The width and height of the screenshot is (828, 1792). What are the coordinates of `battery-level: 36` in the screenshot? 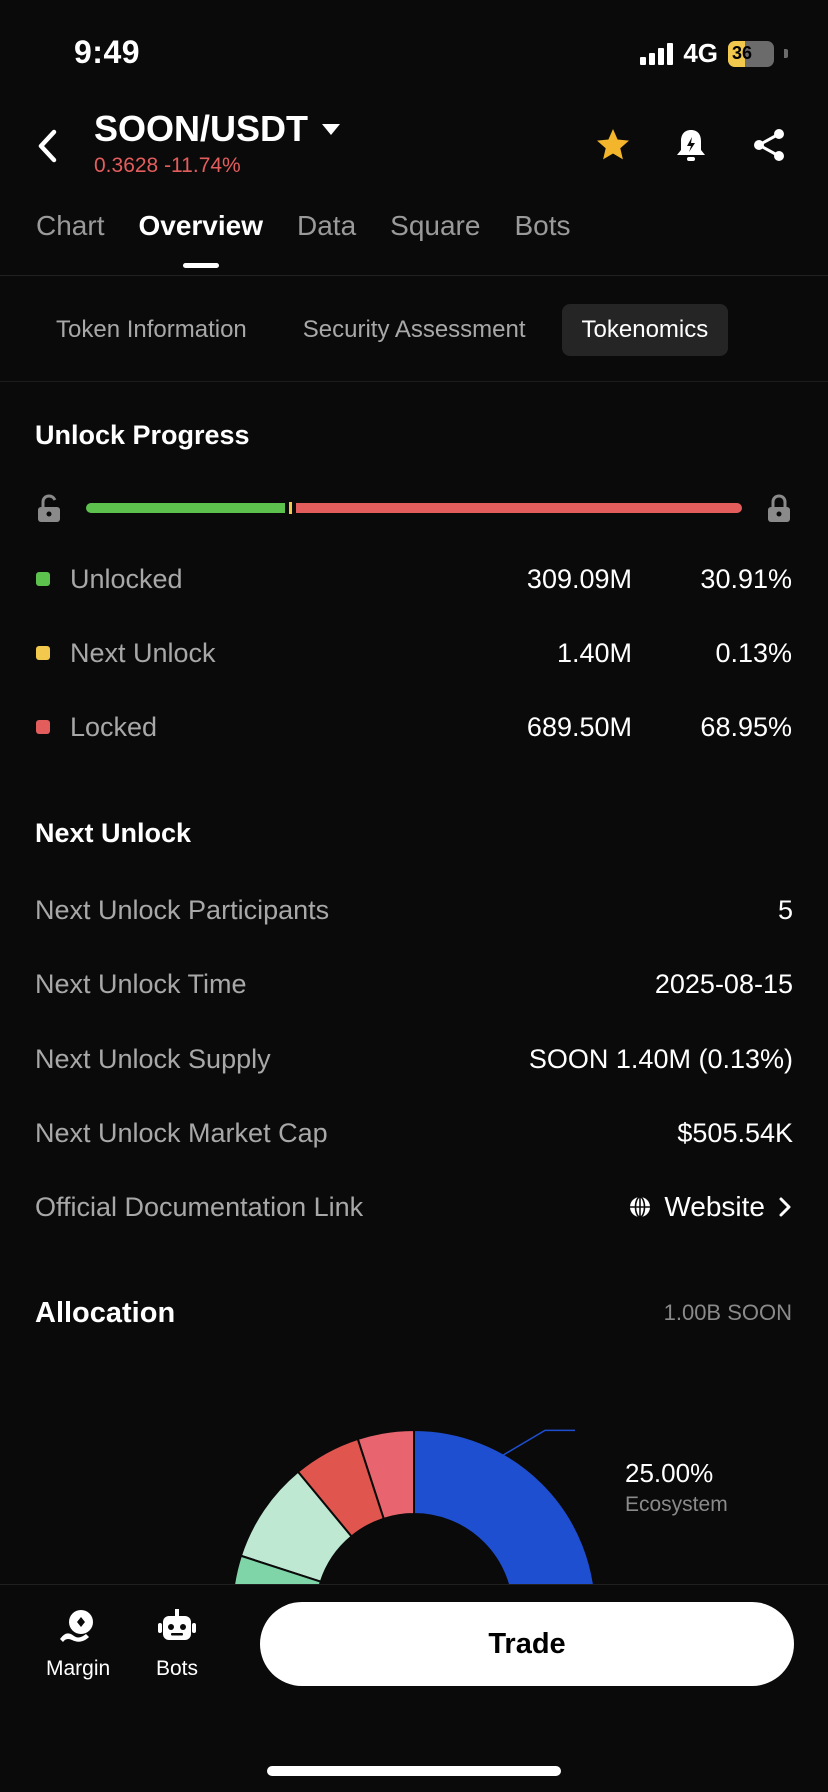 It's located at (742, 53).